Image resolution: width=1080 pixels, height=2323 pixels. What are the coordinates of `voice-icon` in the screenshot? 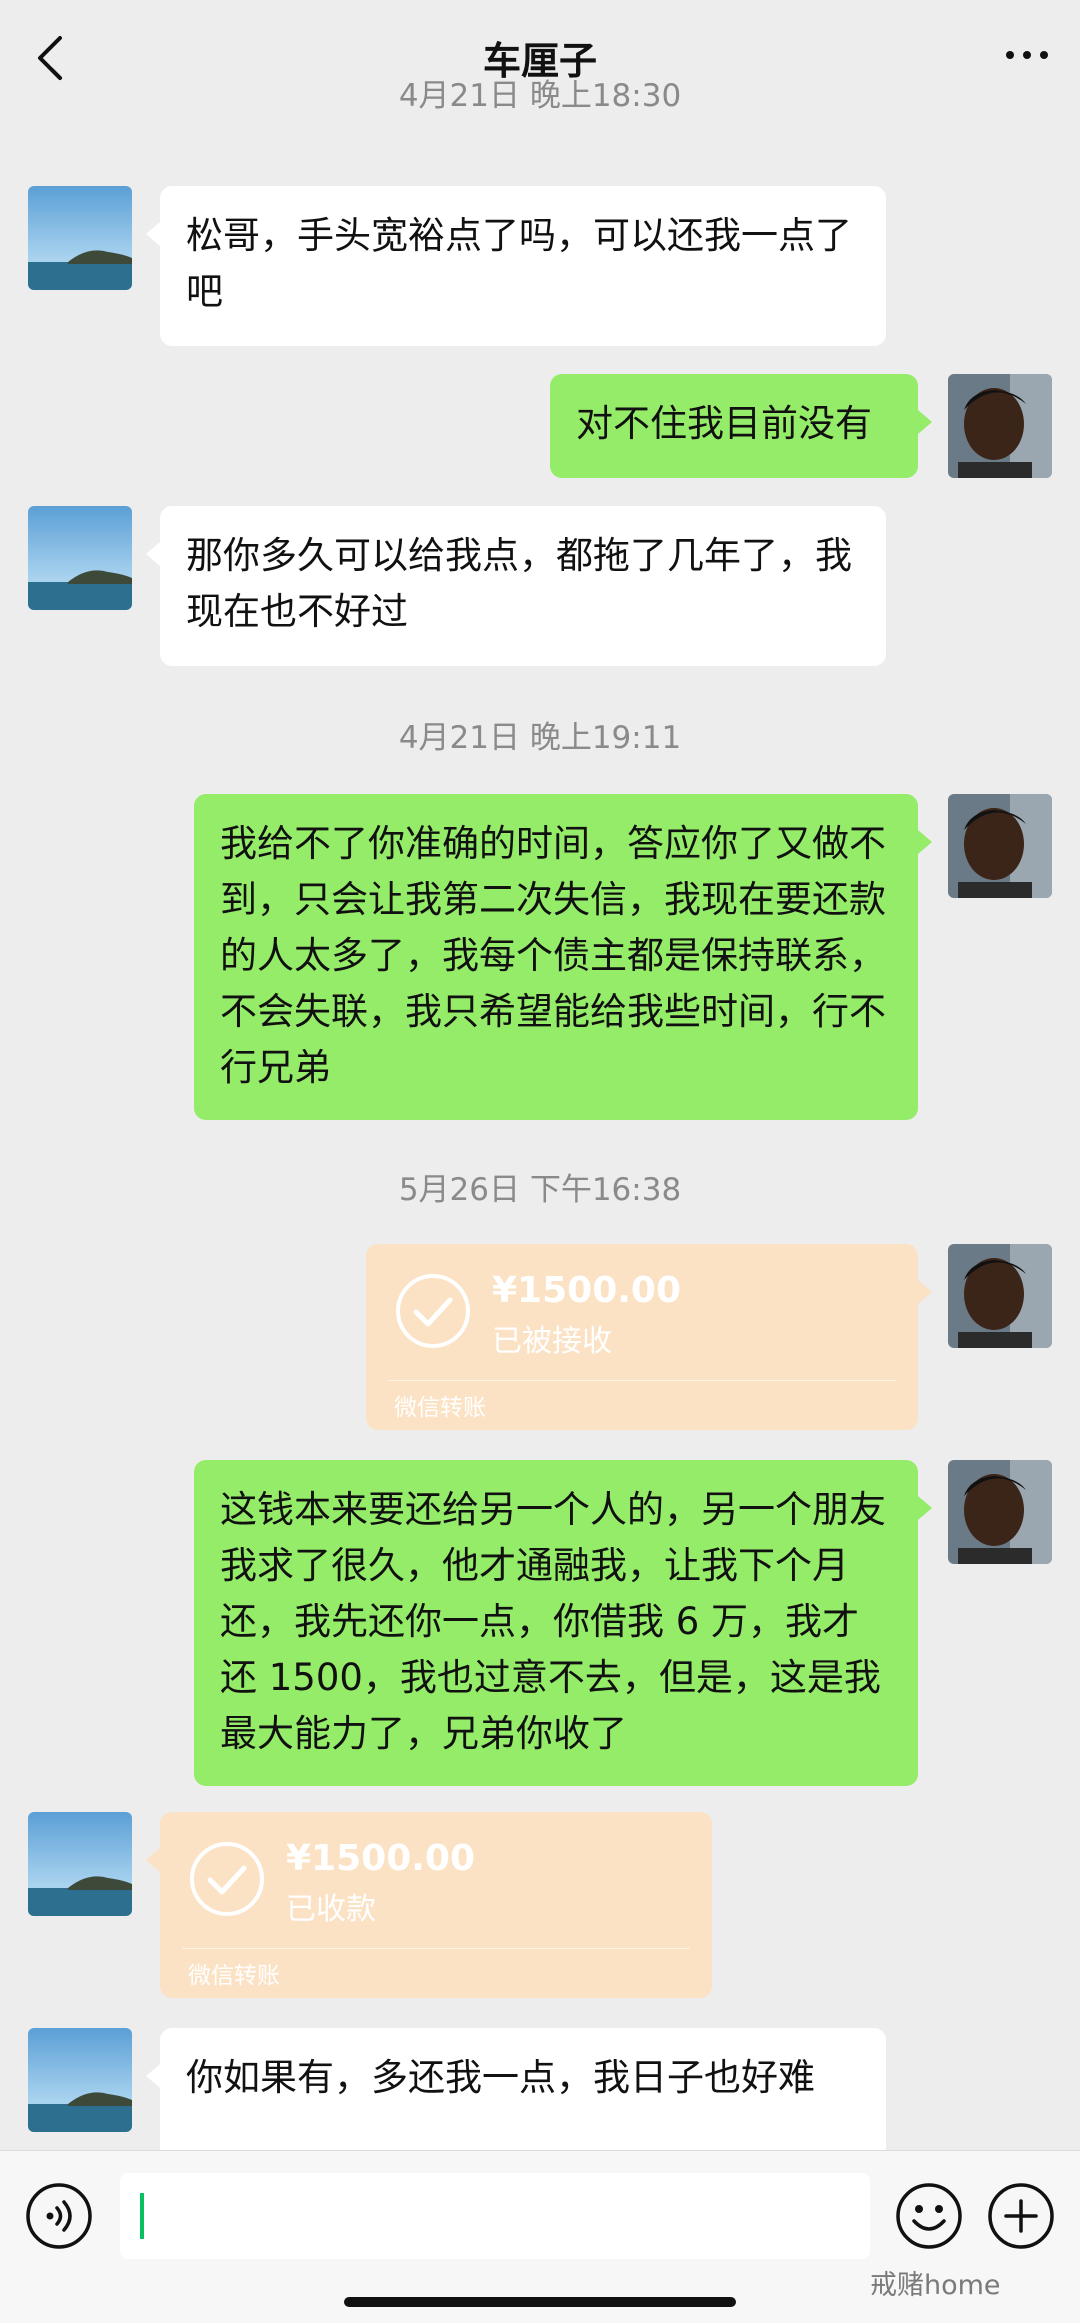 It's located at (59, 2216).